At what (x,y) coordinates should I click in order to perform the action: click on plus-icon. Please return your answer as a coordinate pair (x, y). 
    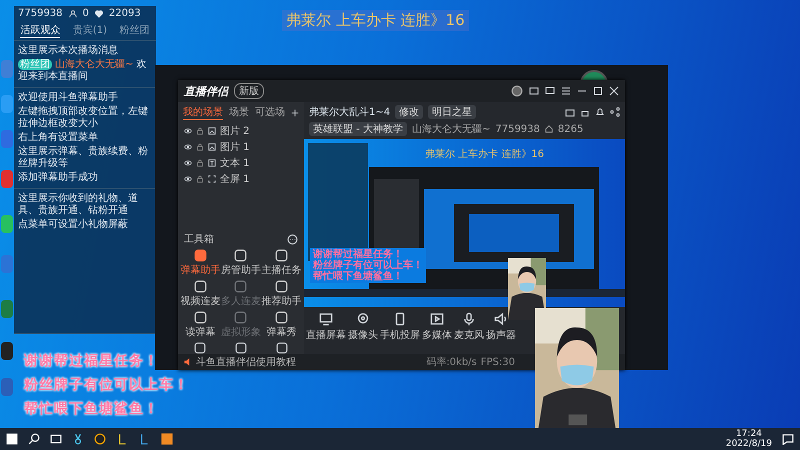
    Looking at the image, I should click on (295, 113).